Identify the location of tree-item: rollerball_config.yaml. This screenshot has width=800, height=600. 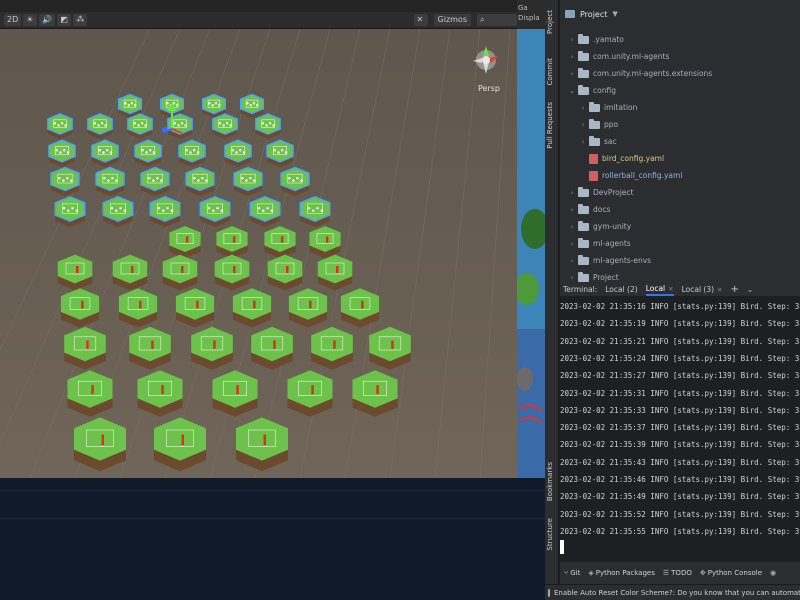
(680, 175).